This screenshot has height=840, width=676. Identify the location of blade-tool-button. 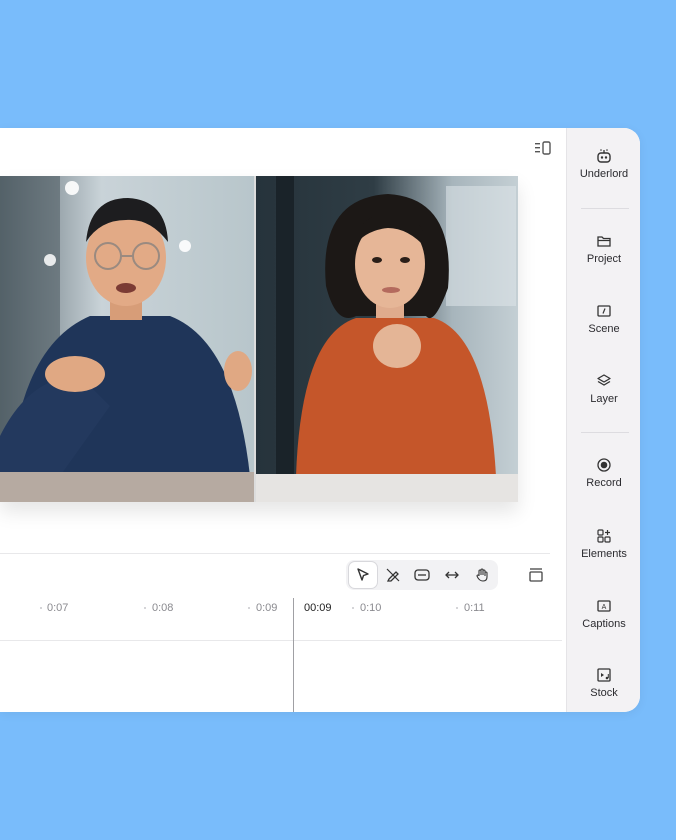
(393, 575).